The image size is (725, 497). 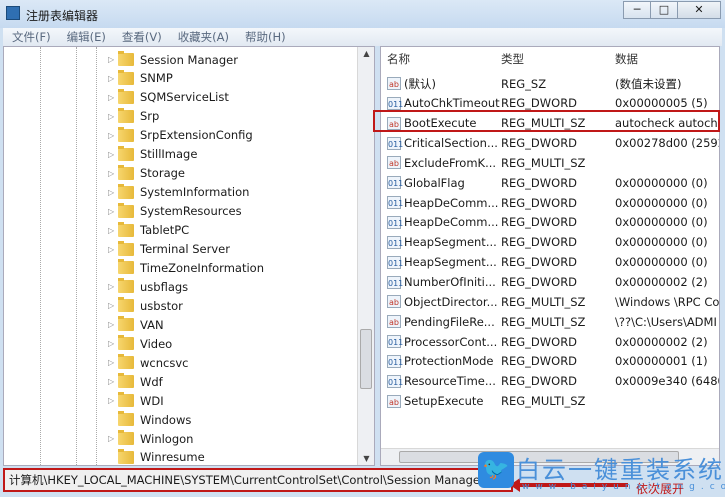 What do you see at coordinates (667, 143) in the screenshot?
I see `value-data: 0x00278d00 (25920` at bounding box center [667, 143].